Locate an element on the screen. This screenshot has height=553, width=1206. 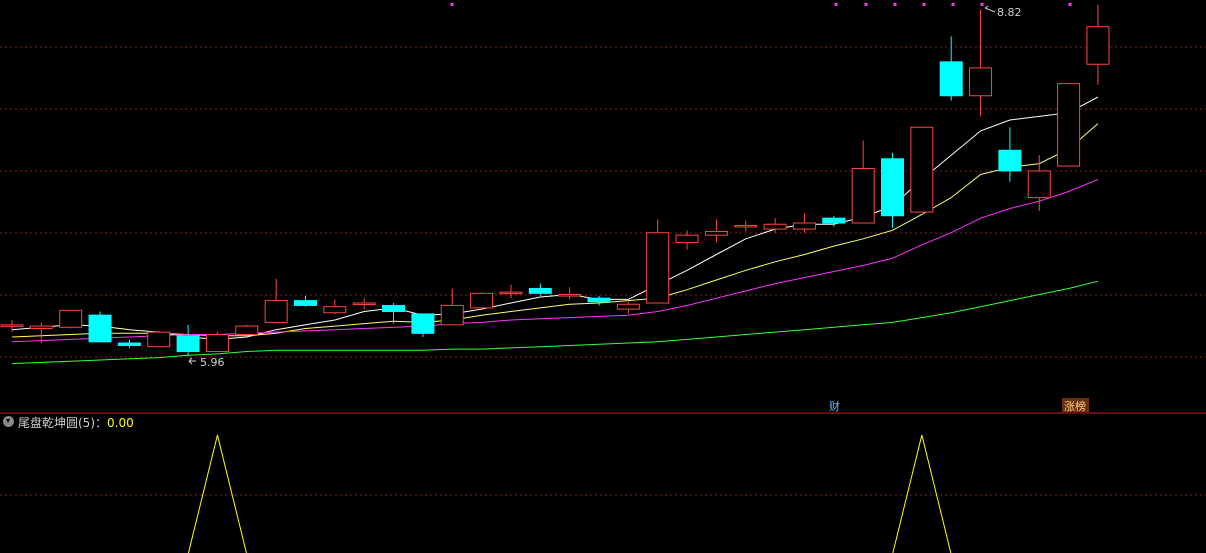
event-tag-zhangbang: 涨榜 is located at coordinates (1075, 406).